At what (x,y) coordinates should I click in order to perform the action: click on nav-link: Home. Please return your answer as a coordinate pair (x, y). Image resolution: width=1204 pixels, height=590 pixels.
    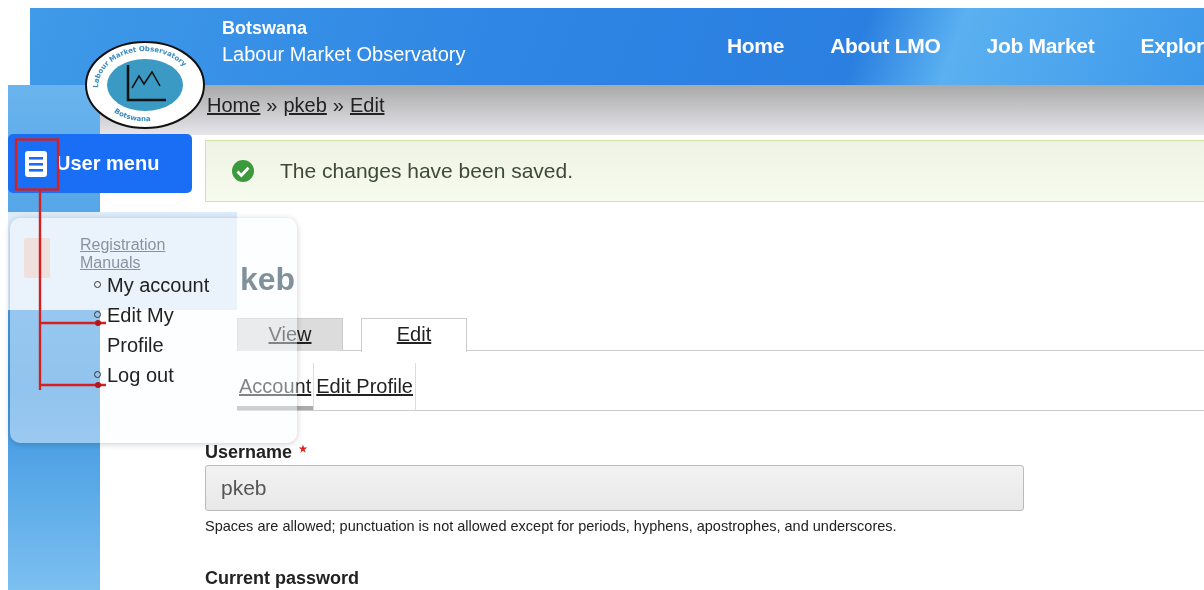
    Looking at the image, I should click on (755, 46).